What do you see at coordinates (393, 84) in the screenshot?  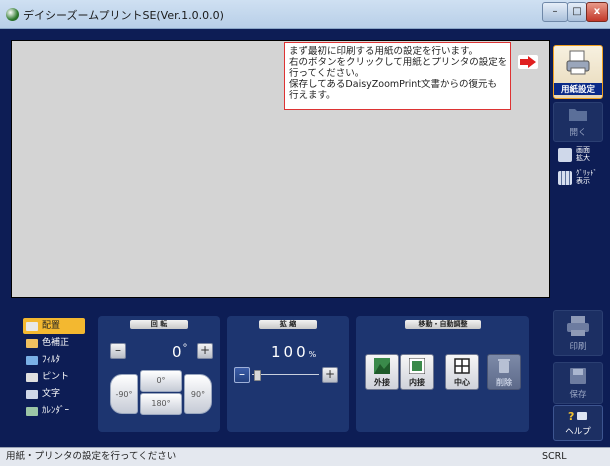 I see `message-line: 保存してあるDaisyZoomPrint文書からの復元も` at bounding box center [393, 84].